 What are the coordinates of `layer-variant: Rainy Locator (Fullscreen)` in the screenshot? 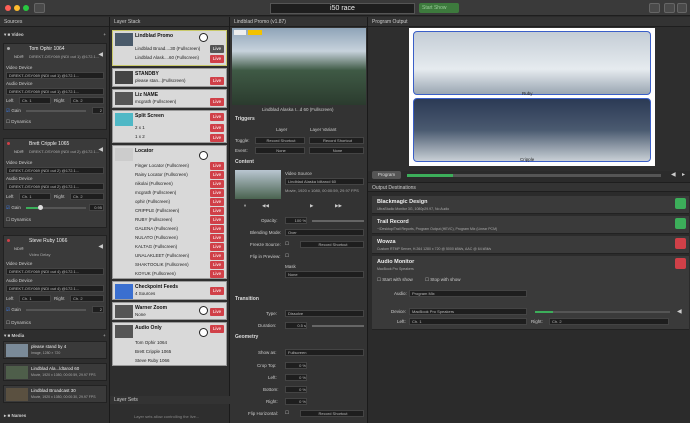 It's located at (161, 174).